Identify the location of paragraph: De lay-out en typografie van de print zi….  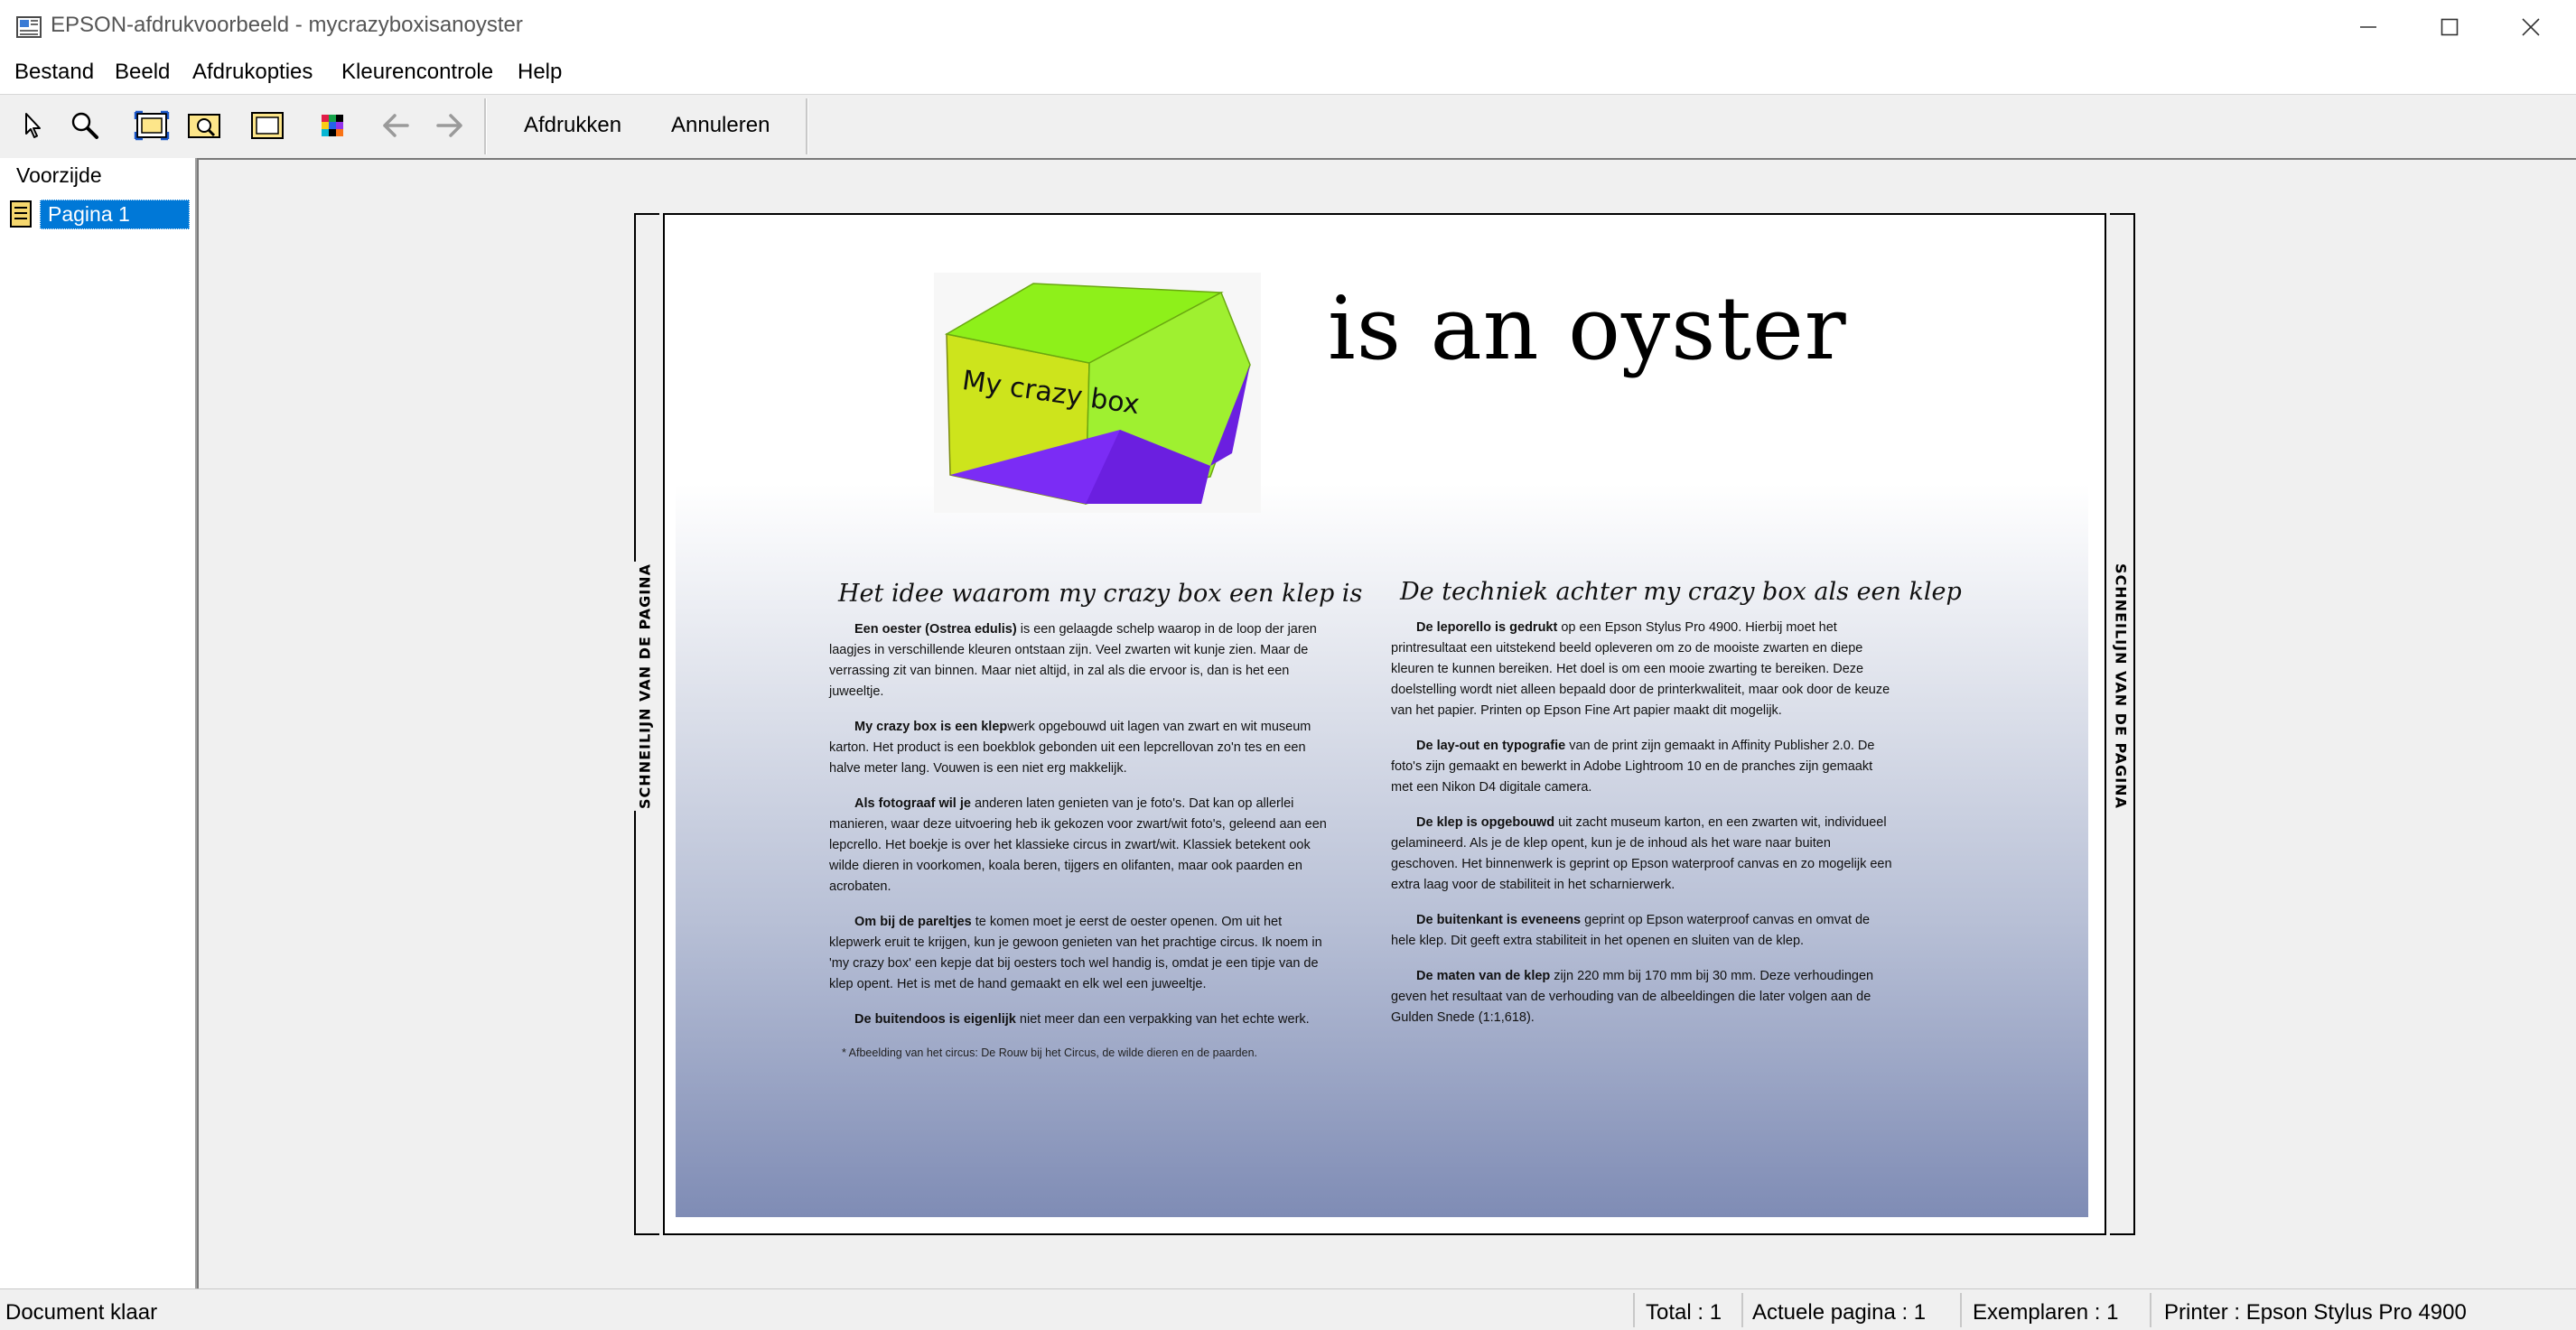
(1644, 767).